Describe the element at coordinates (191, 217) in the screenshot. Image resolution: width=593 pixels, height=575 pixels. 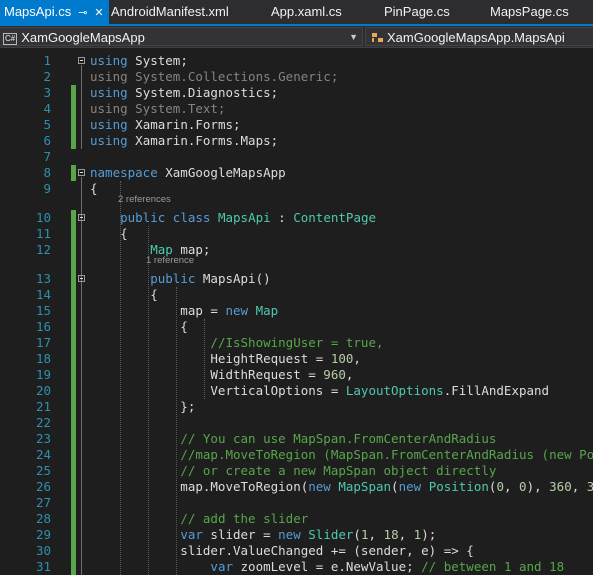
I see `code-token: class` at that location.